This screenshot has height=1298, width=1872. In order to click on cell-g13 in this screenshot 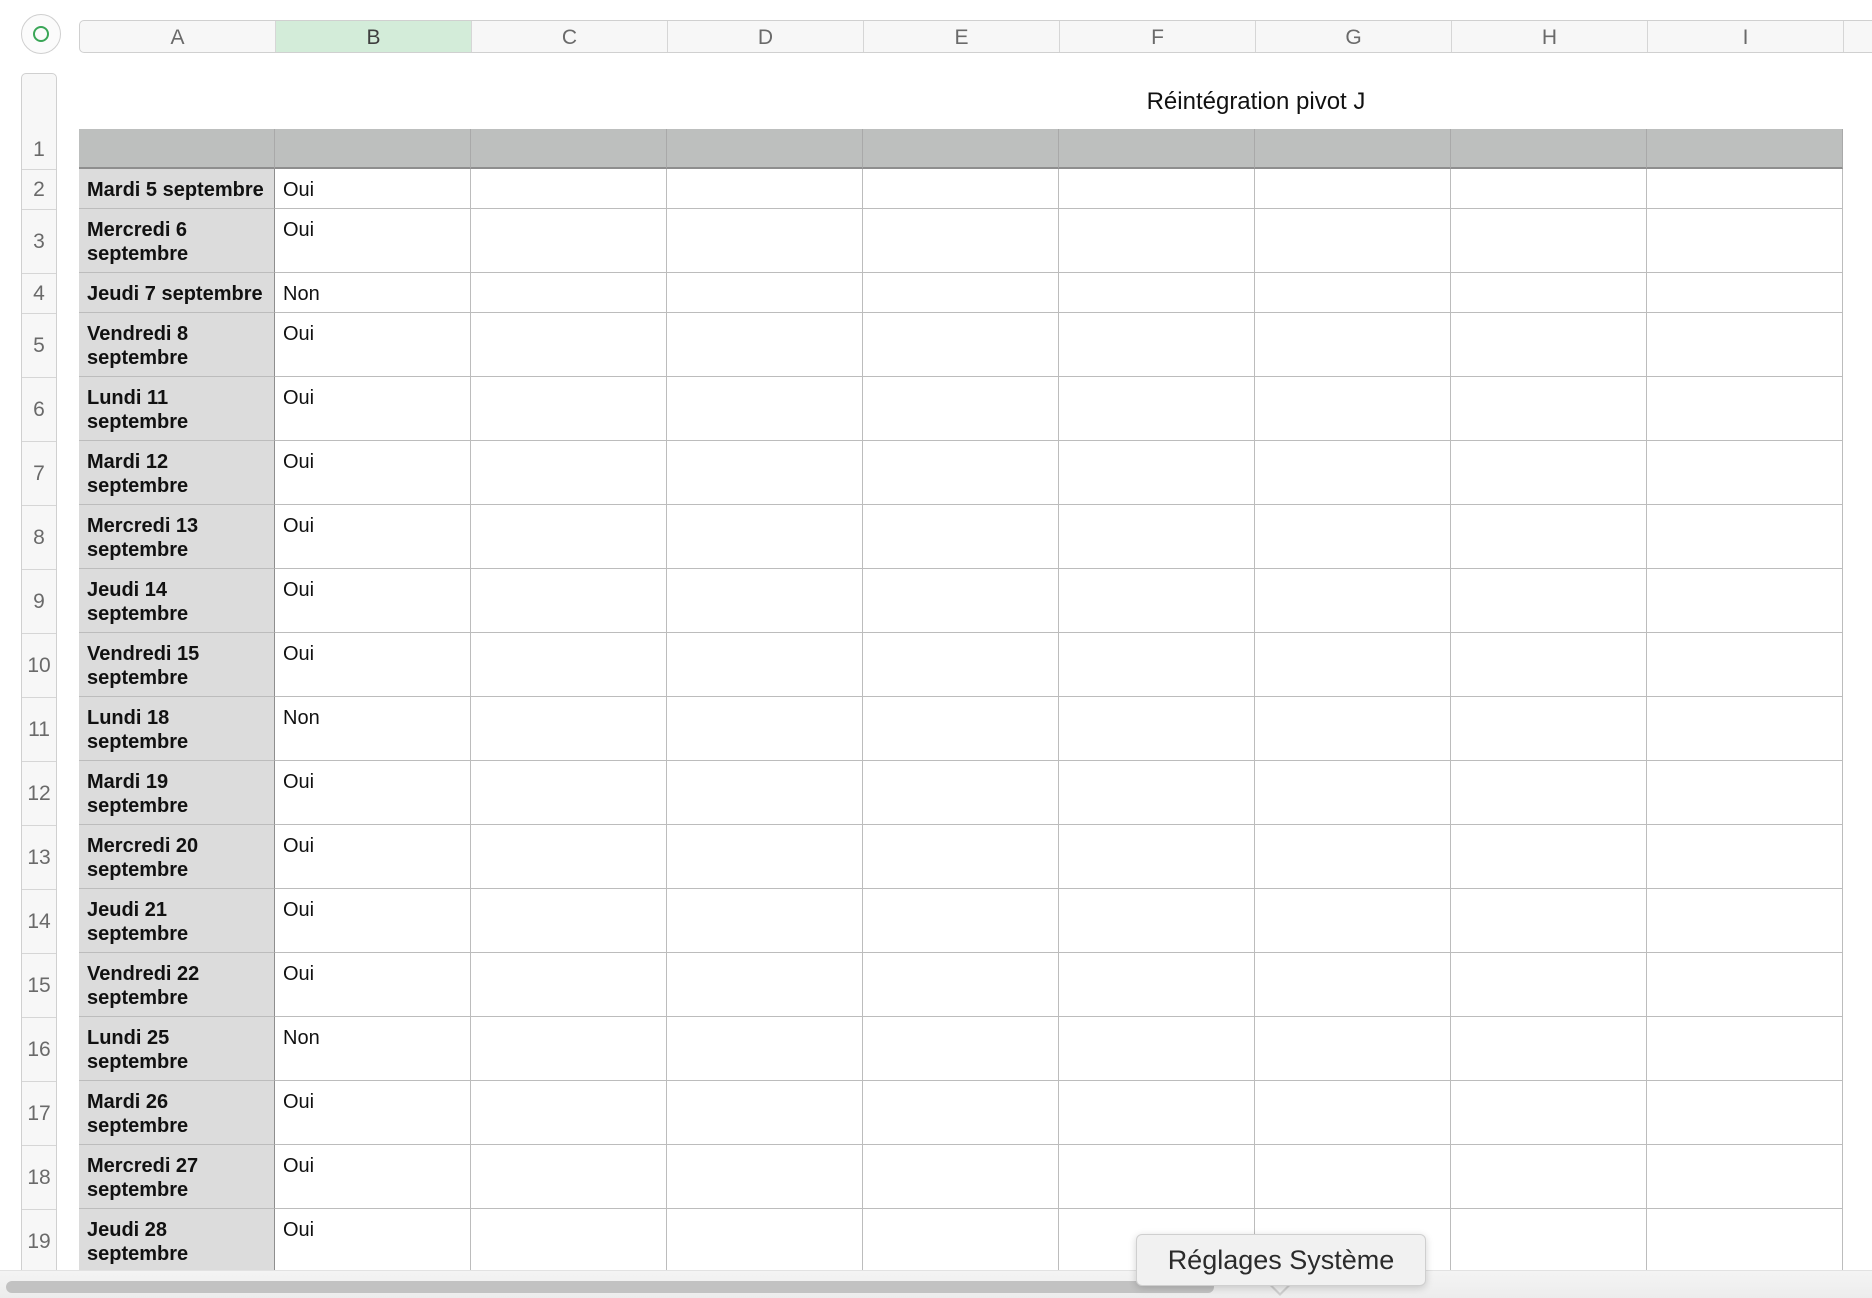, I will do `click(1353, 857)`.